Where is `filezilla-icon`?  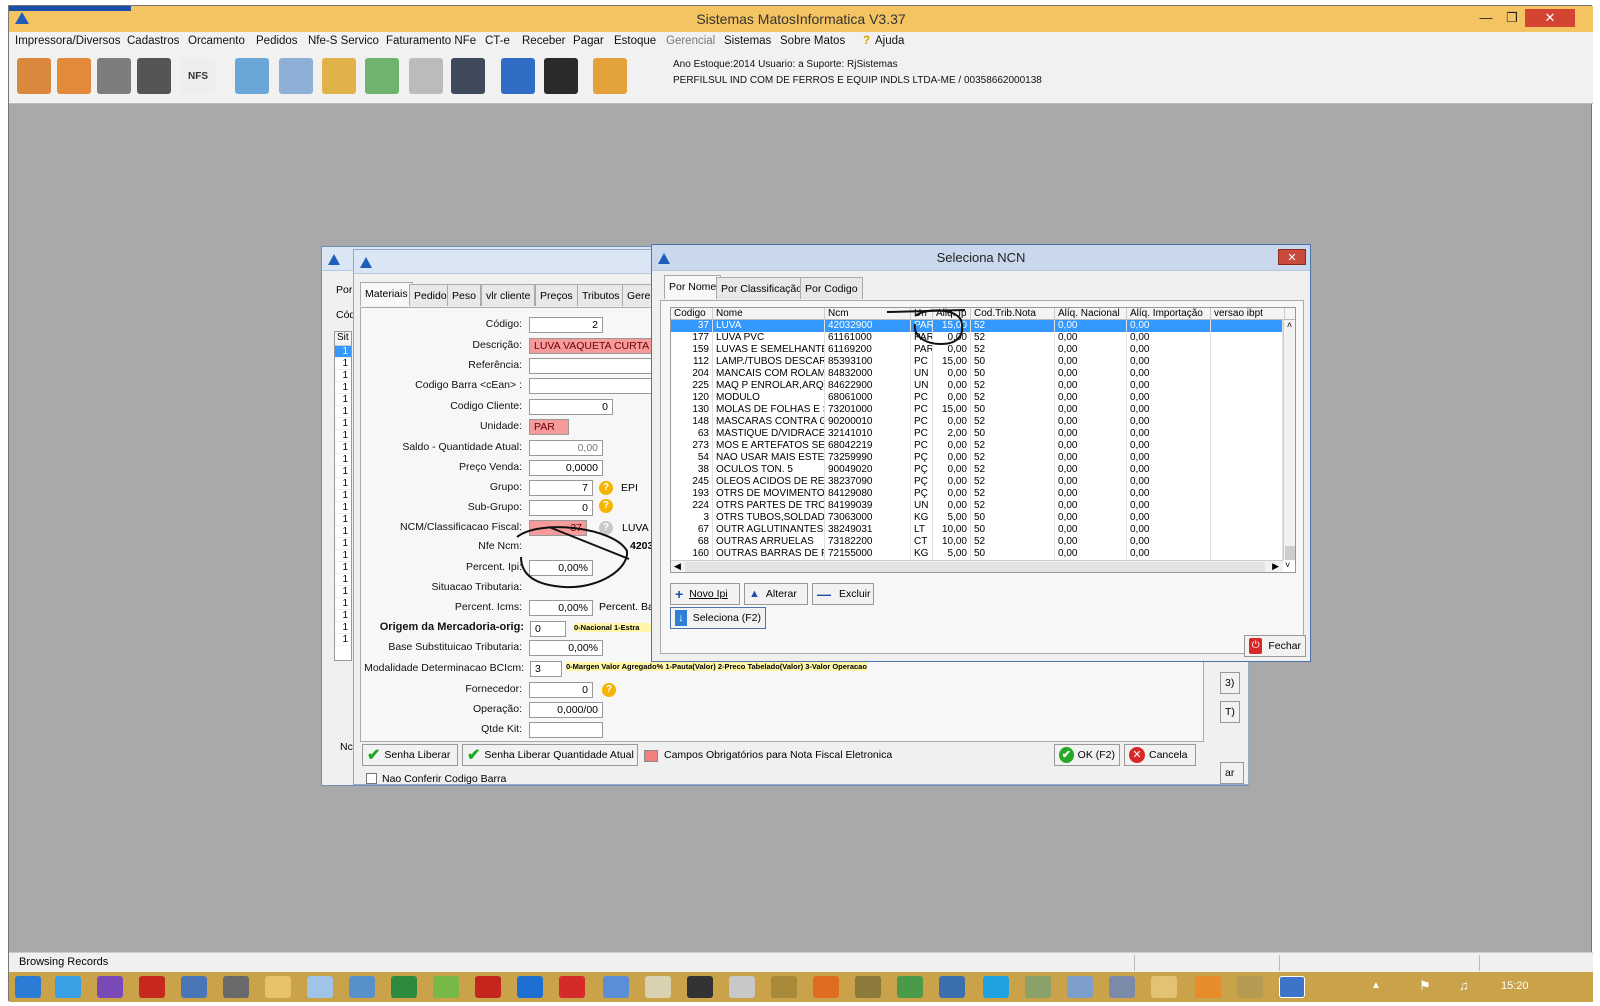 filezilla-icon is located at coordinates (152, 987).